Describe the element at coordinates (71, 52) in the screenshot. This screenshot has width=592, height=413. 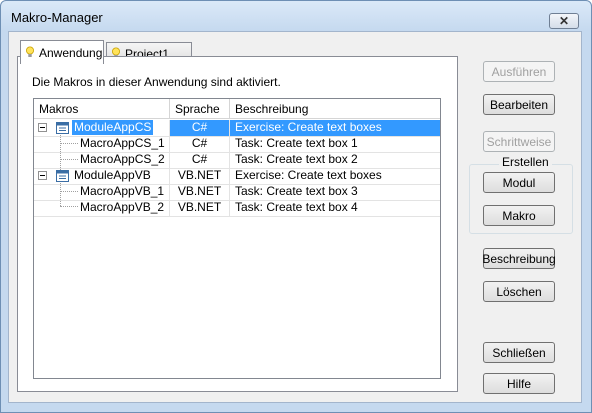
I see `tab-label: Anwendung` at that location.